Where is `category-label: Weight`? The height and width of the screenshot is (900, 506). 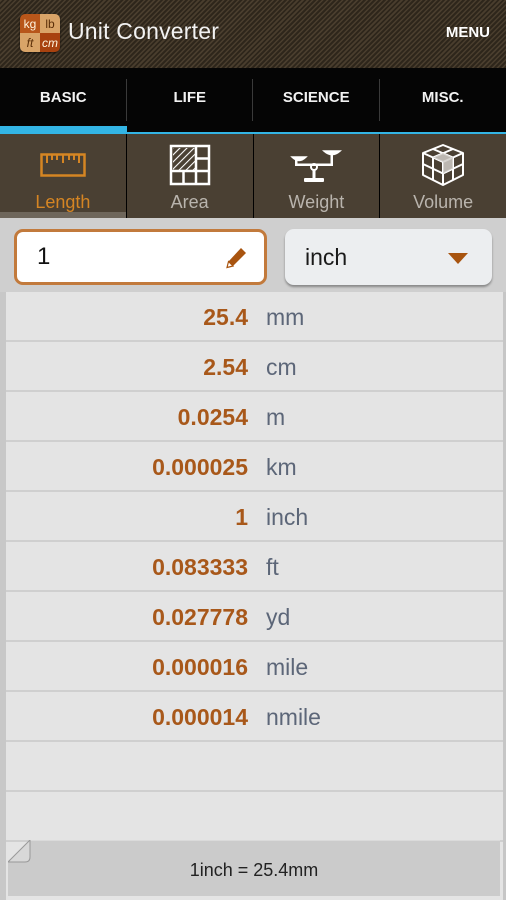 category-label: Weight is located at coordinates (316, 202).